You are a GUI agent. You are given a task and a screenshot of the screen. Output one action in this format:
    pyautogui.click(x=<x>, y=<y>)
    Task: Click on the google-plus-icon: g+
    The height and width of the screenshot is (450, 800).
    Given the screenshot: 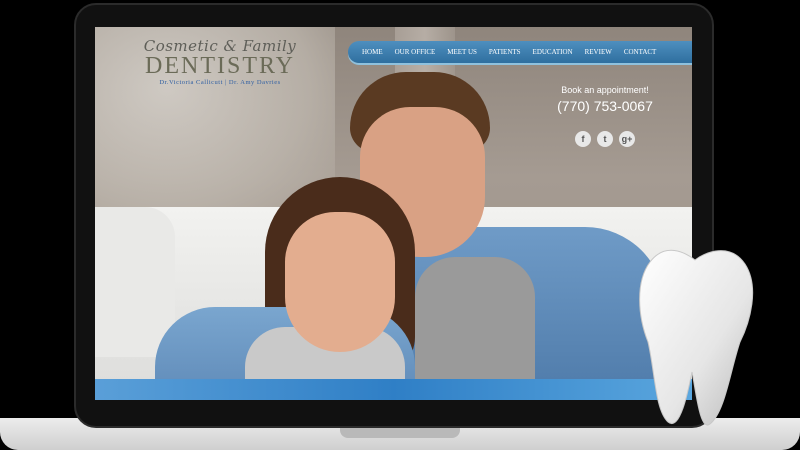 What is the action you would take?
    pyautogui.click(x=627, y=139)
    